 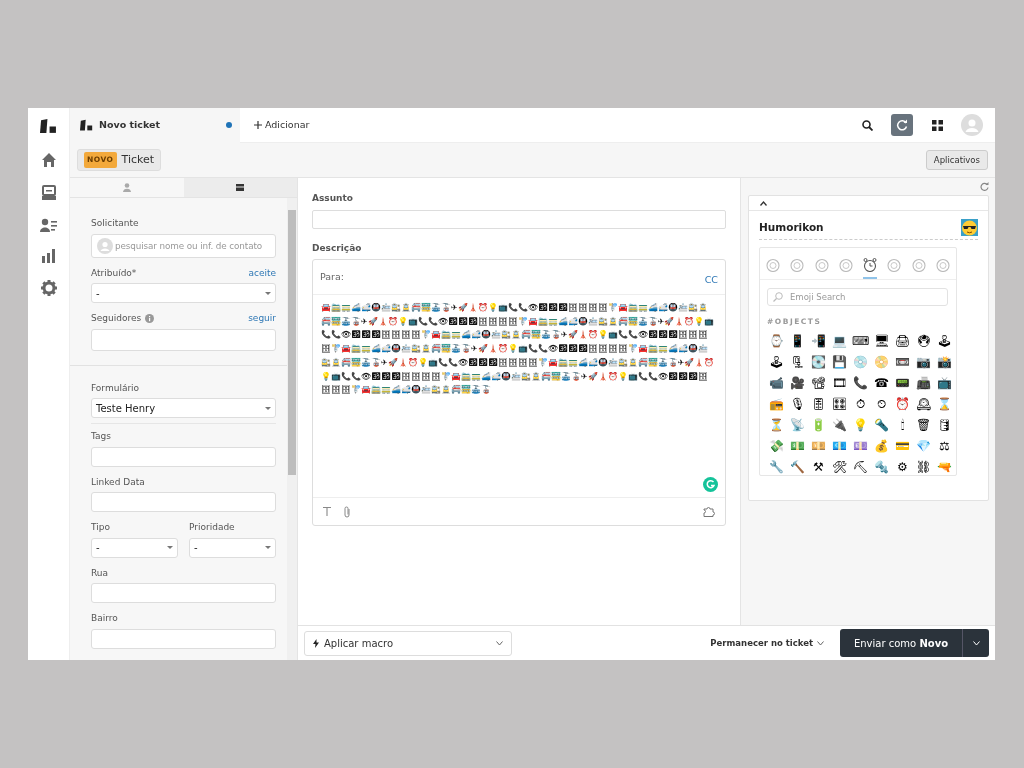 What do you see at coordinates (262, 319) in the screenshot?
I see `field-link: seguir` at bounding box center [262, 319].